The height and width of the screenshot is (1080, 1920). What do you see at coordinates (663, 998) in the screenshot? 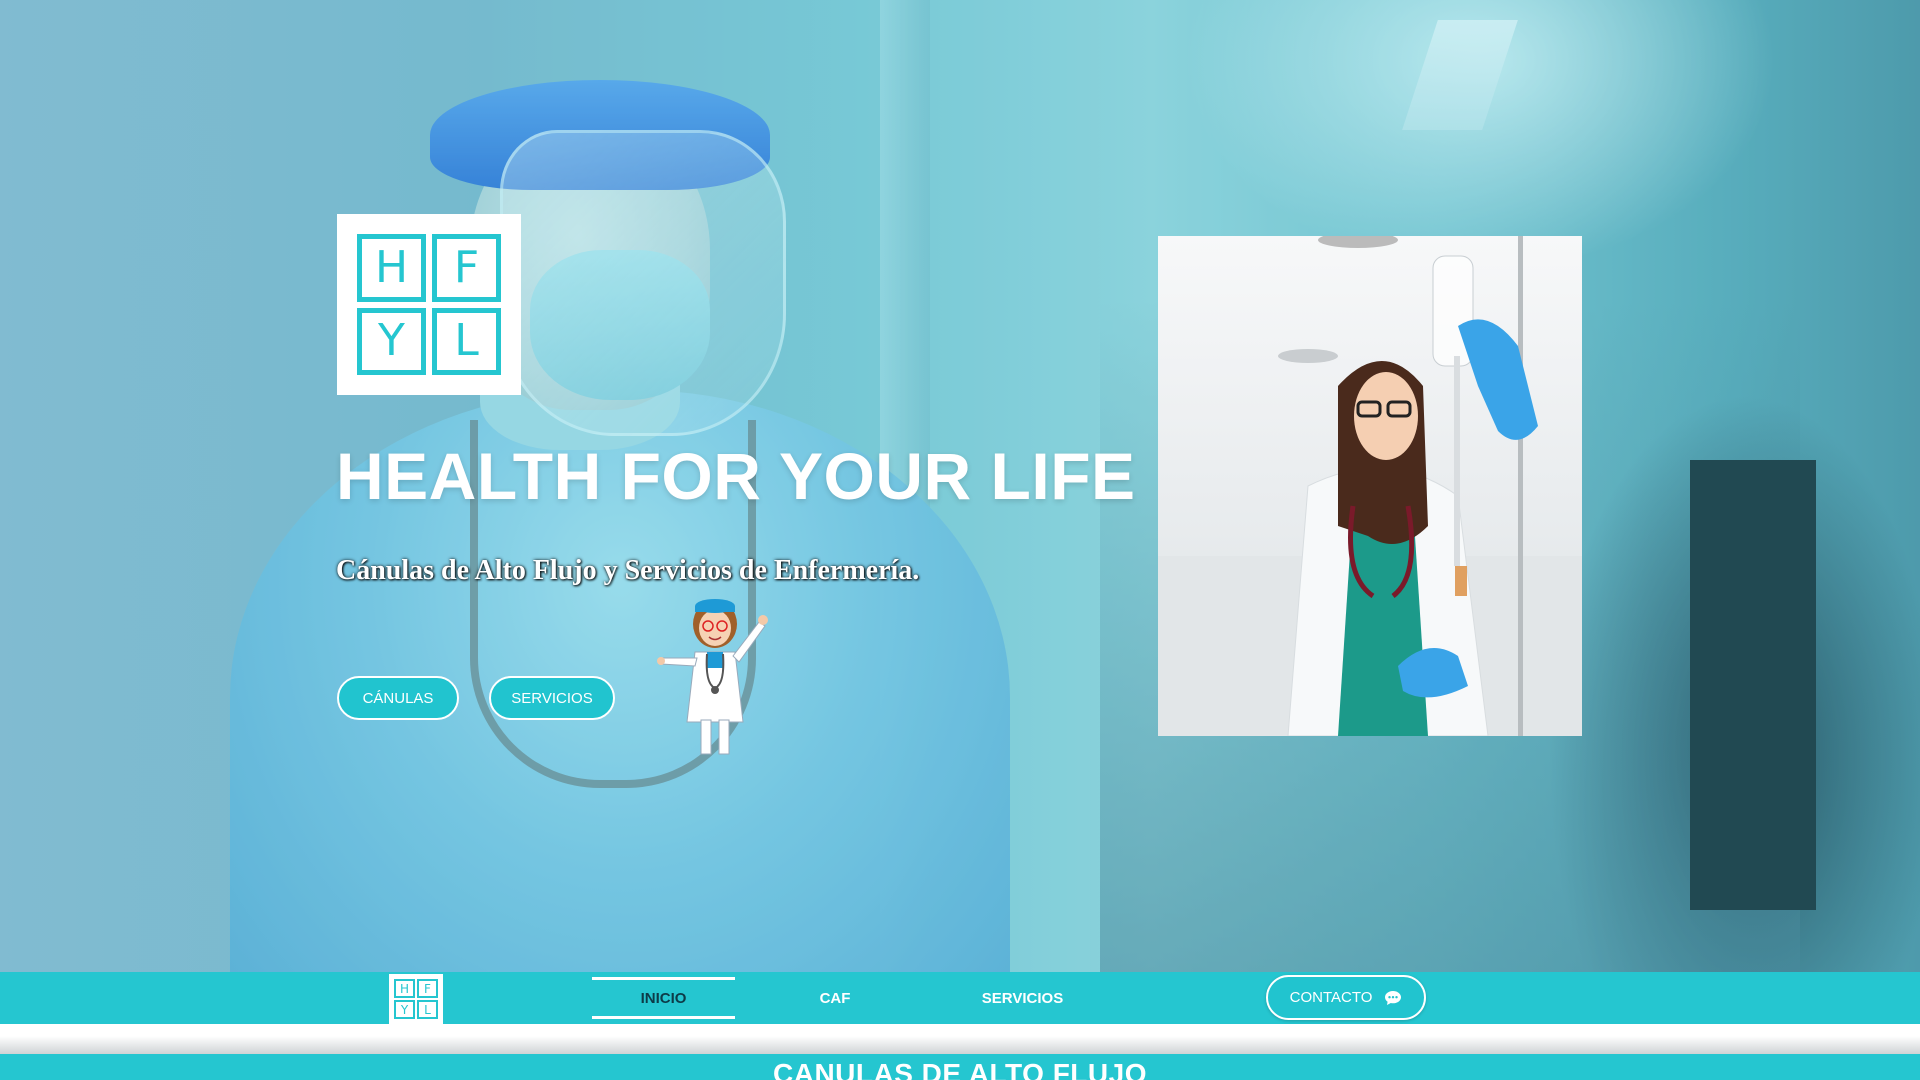
I see `nav-item-inicio: INICIO` at bounding box center [663, 998].